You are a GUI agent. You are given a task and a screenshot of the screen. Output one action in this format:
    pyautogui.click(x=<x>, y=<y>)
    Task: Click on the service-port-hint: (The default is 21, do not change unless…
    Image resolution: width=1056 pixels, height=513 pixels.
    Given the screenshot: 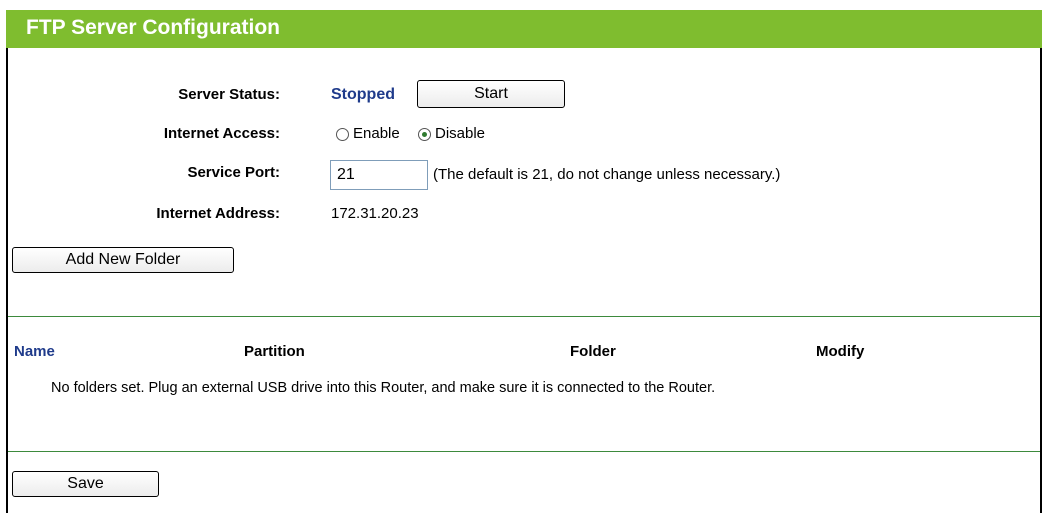 What is the action you would take?
    pyautogui.click(x=607, y=174)
    